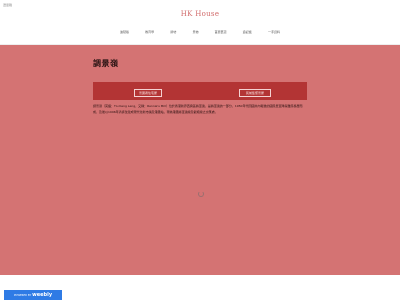 The height and width of the screenshot is (300, 400). I want to click on skip-link: 選單跳, so click(7, 5).